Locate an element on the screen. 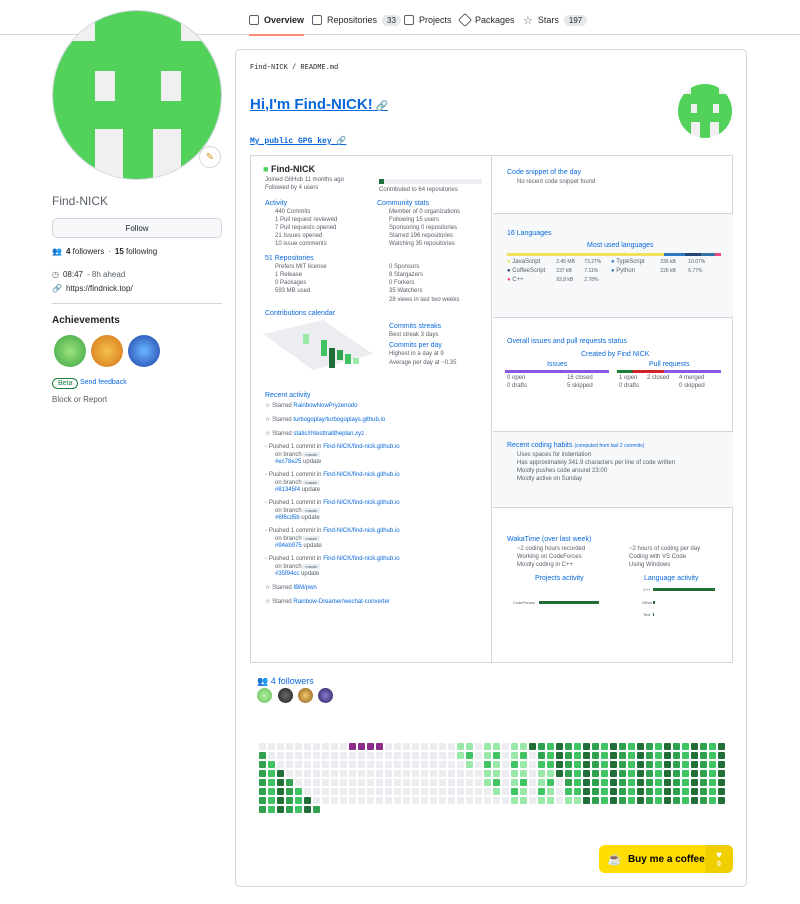  issues-bar is located at coordinates (557, 371).